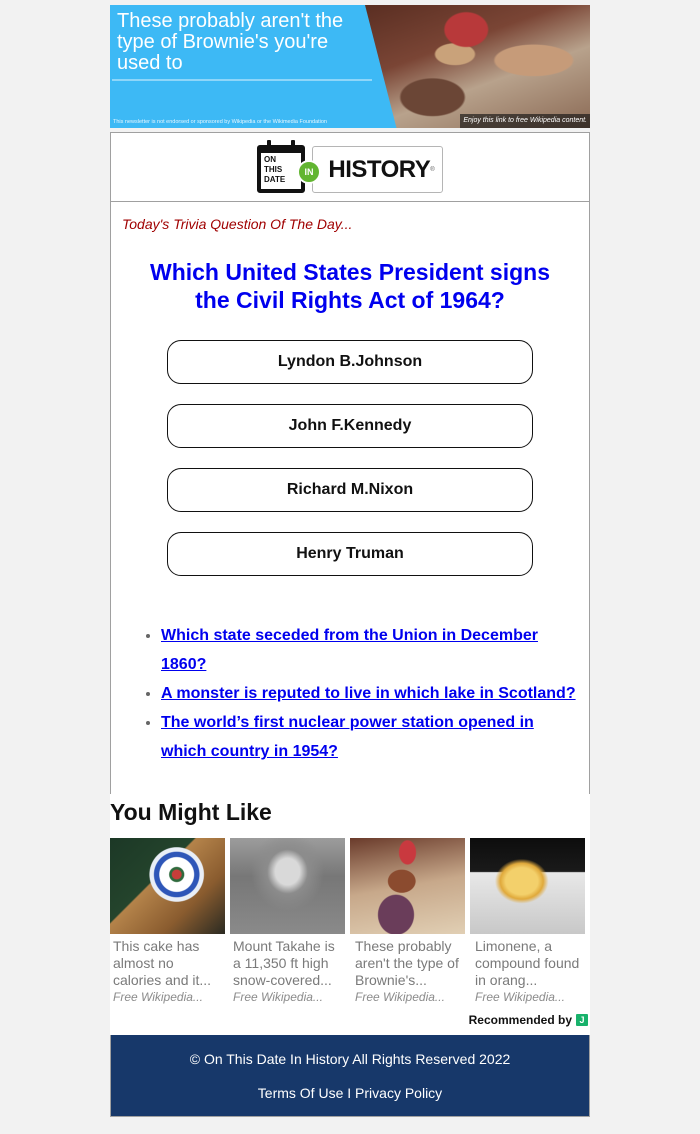 Image resolution: width=700 pixels, height=1134 pixels. Describe the element at coordinates (432, 169) in the screenshot. I see `trademark-symbol: ®` at that location.